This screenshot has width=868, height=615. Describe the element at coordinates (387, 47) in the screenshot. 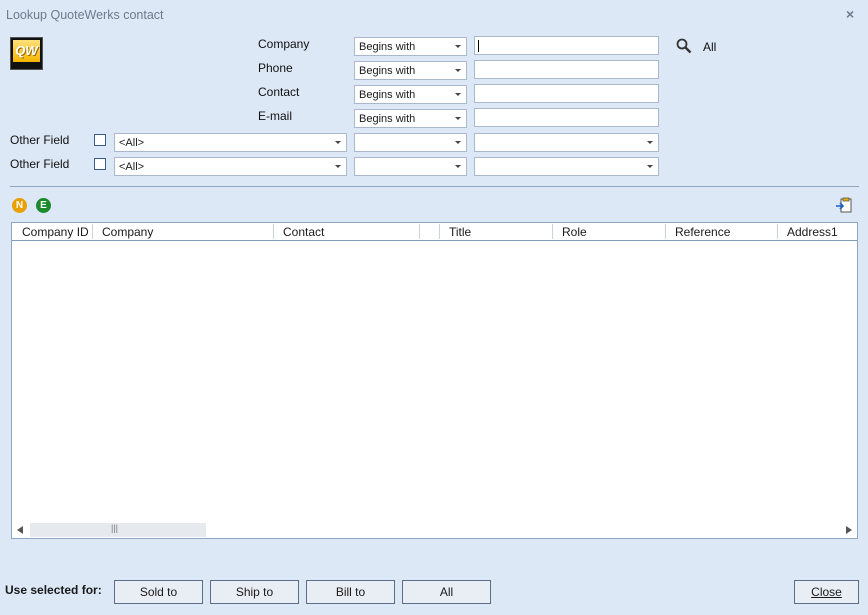

I see `company-operator-value: Begins with` at that location.